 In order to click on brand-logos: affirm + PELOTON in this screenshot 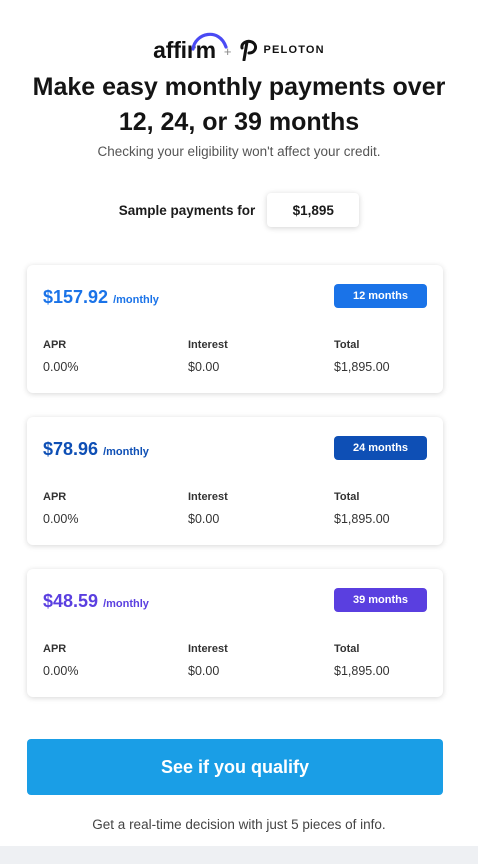, I will do `click(239, 47)`.